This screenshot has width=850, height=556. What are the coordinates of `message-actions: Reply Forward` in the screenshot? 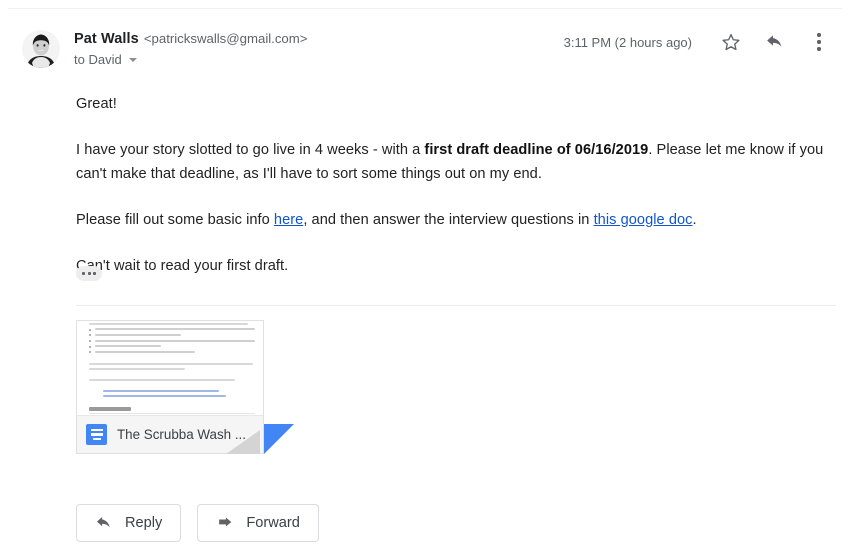 It's located at (197, 523).